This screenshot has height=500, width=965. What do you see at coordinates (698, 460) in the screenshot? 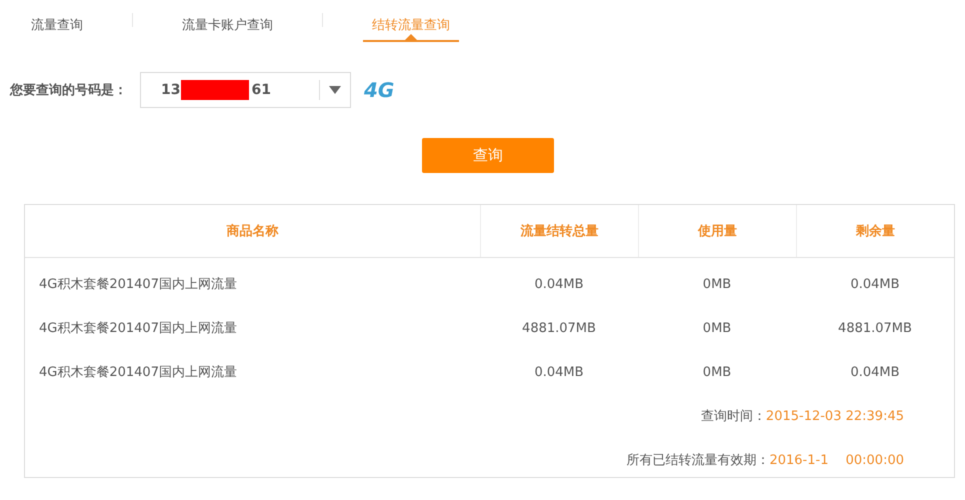
I see `info-label: 所有已结转流量有效期：` at bounding box center [698, 460].